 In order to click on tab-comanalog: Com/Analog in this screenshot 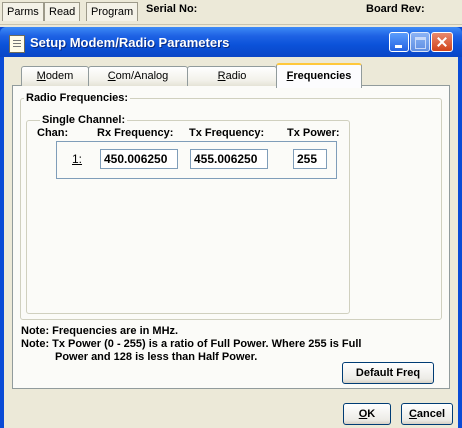, I will do `click(138, 76)`.